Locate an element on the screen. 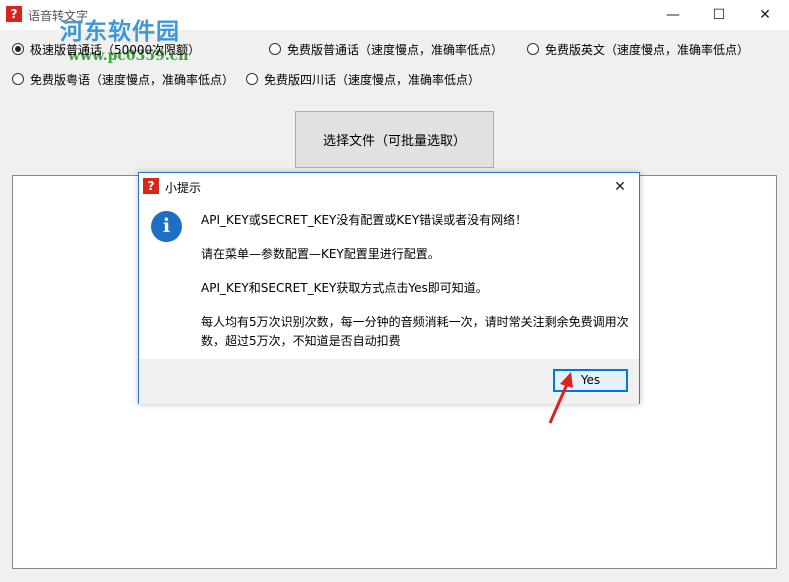 This screenshot has height=582, width=789. radio-label: 免费版普通话（速度慢点，准确率低点） is located at coordinates (395, 49).